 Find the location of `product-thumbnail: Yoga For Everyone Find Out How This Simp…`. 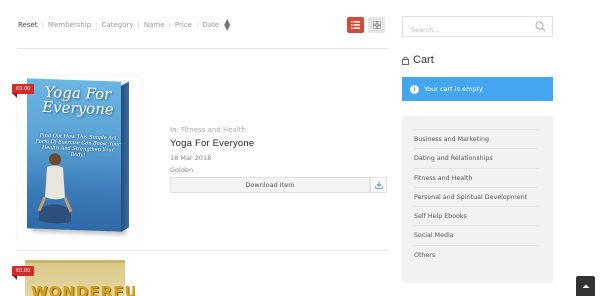

product-thumbnail: Yoga For Everyone Find Out How This Simp… is located at coordinates (79, 159).